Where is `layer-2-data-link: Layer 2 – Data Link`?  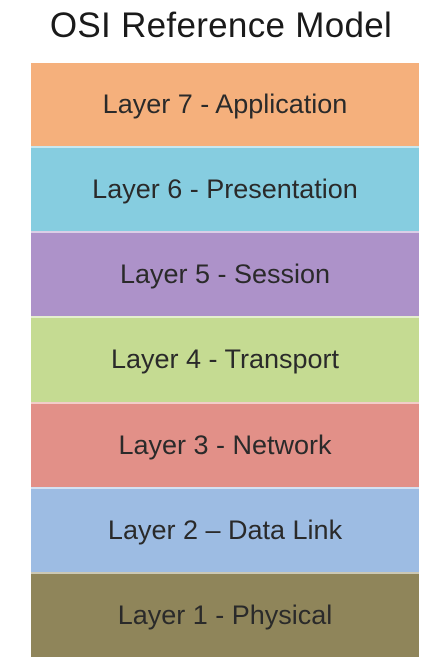
layer-2-data-link: Layer 2 – Data Link is located at coordinates (225, 529).